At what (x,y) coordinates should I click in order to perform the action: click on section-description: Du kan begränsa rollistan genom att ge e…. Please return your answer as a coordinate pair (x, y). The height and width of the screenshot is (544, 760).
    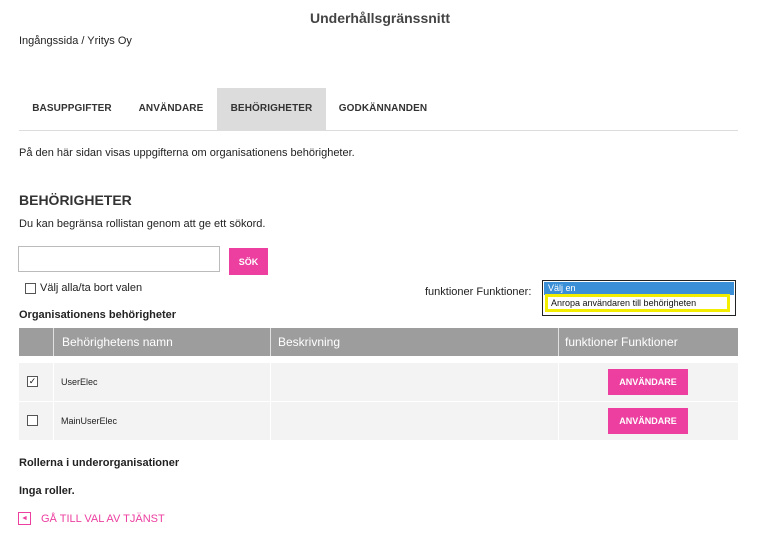
    Looking at the image, I should click on (142, 224).